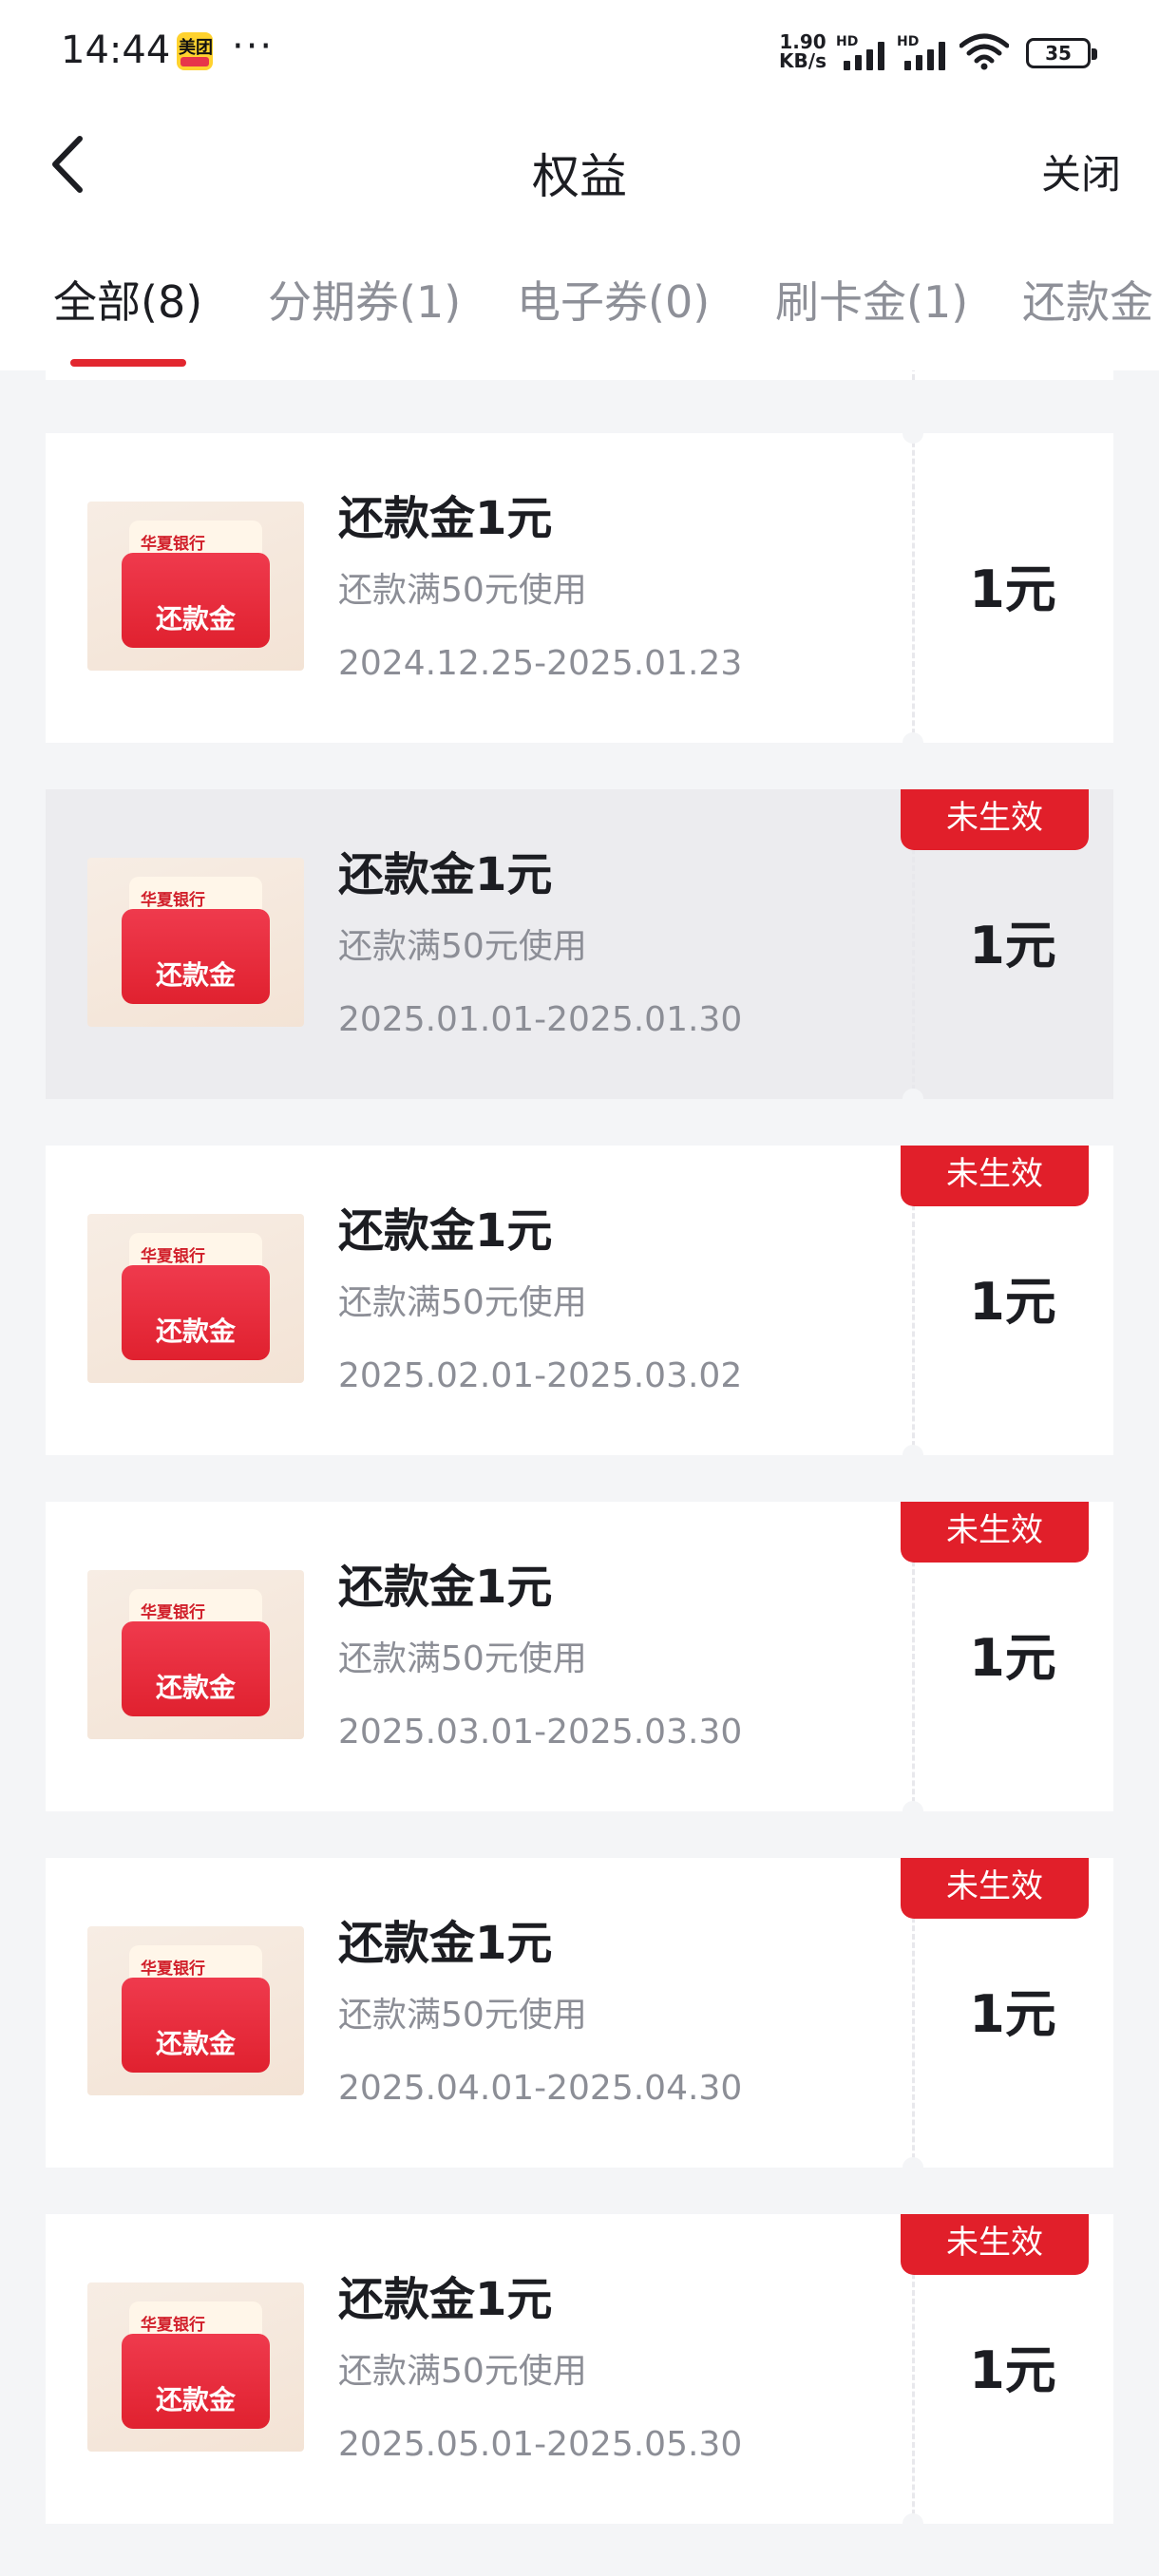 The image size is (1159, 2576). What do you see at coordinates (579, 176) in the screenshot?
I see `page-title: 权益` at bounding box center [579, 176].